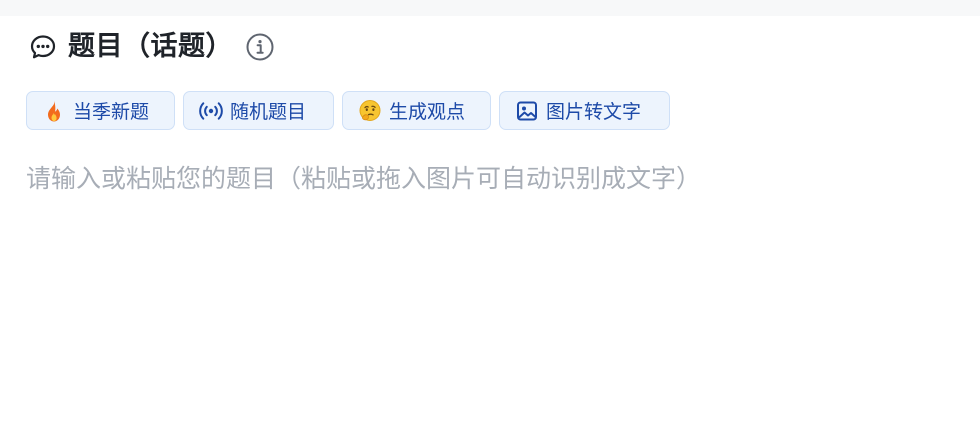 The width and height of the screenshot is (980, 446). I want to click on page-title: 题目（话题）, so click(150, 46).